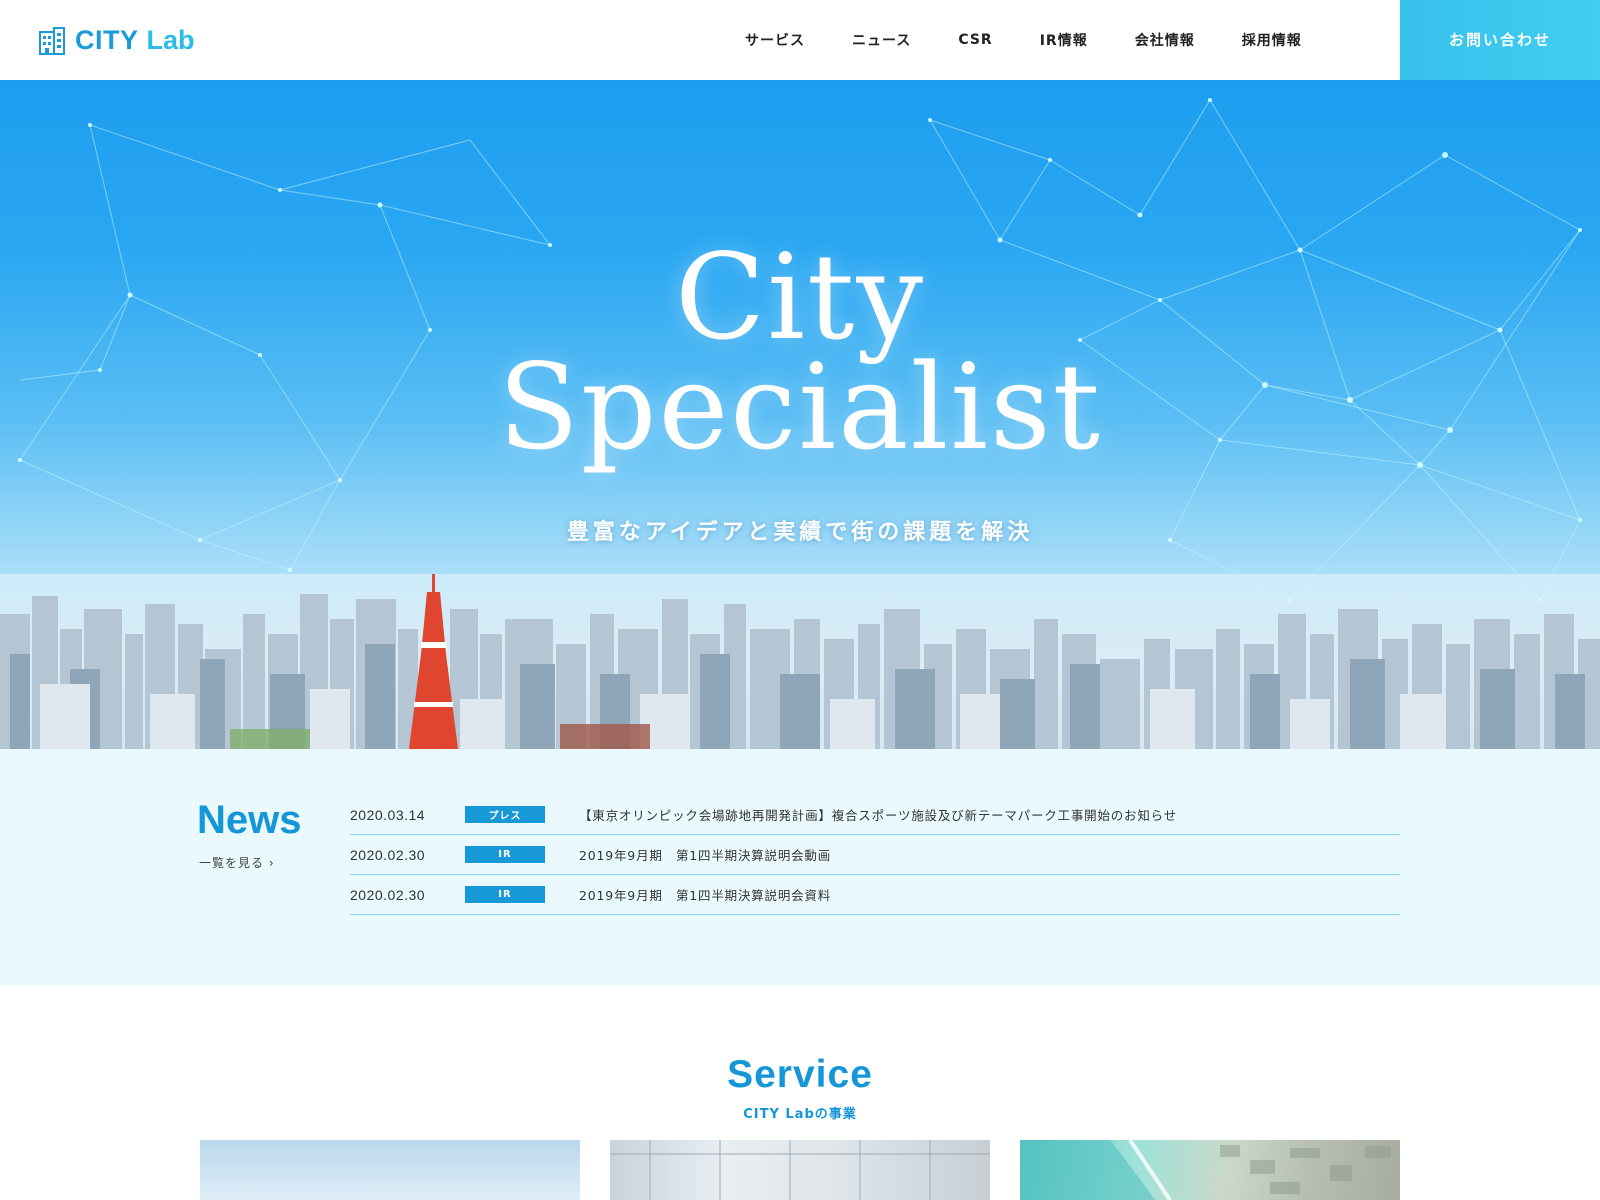  I want to click on nav-item-csr: CSR, so click(975, 40).